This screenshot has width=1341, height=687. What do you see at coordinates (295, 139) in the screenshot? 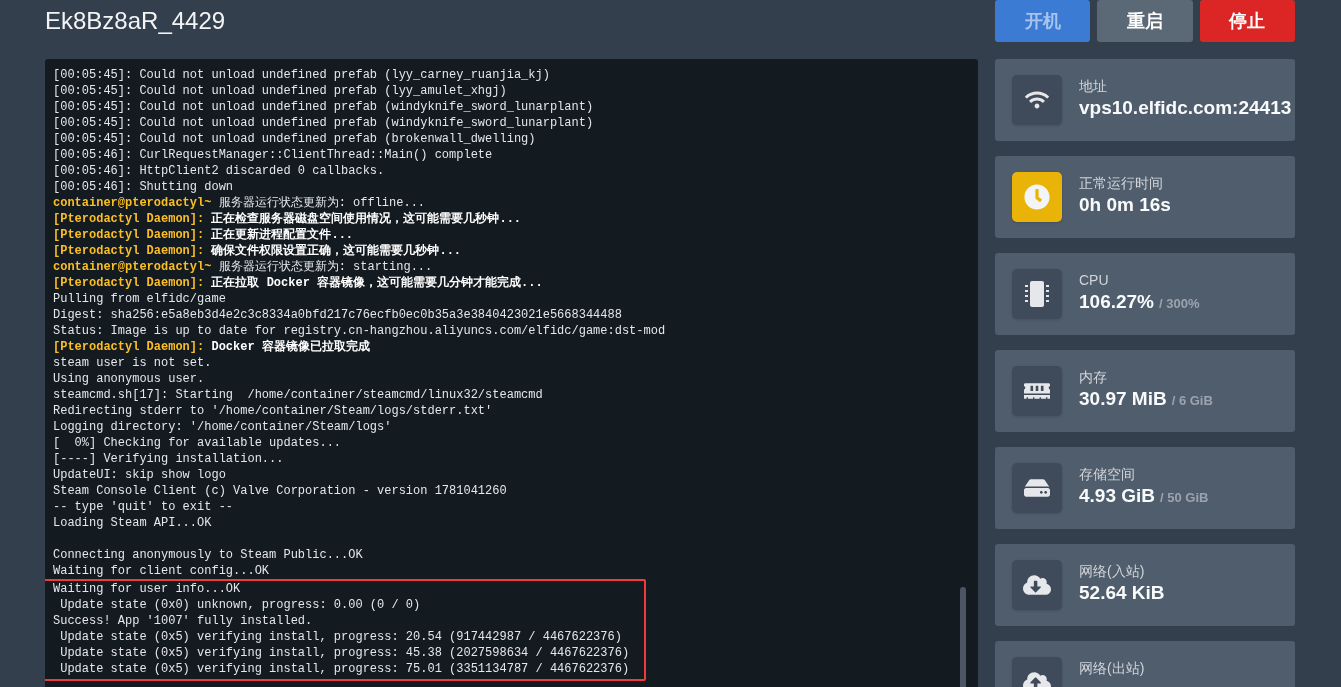
I see `console-line: [00:05:45]: Could not unload undefined prefab (brokenwall_dwelling)` at bounding box center [295, 139].